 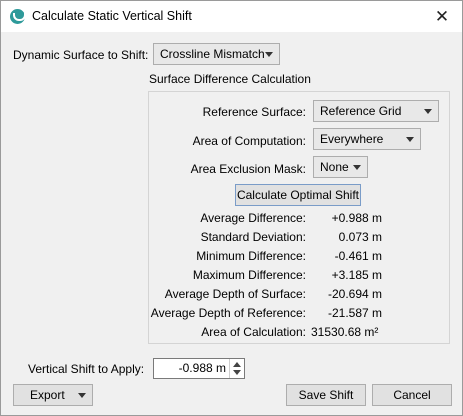 What do you see at coordinates (202, 368) in the screenshot?
I see `vertical-shift-value: -0.988 m` at bounding box center [202, 368].